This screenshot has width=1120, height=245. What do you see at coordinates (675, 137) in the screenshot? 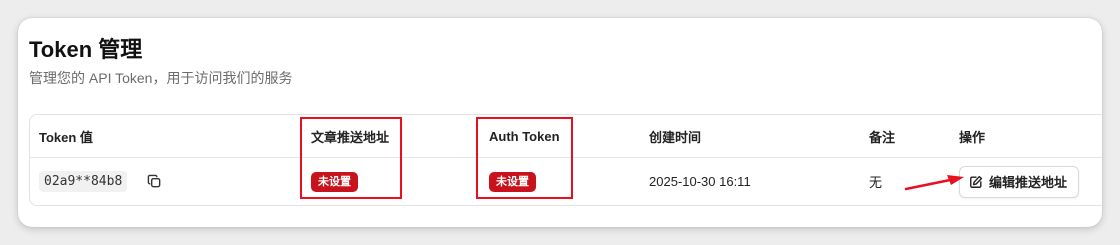
I see `header-created: 创建时间` at bounding box center [675, 137].